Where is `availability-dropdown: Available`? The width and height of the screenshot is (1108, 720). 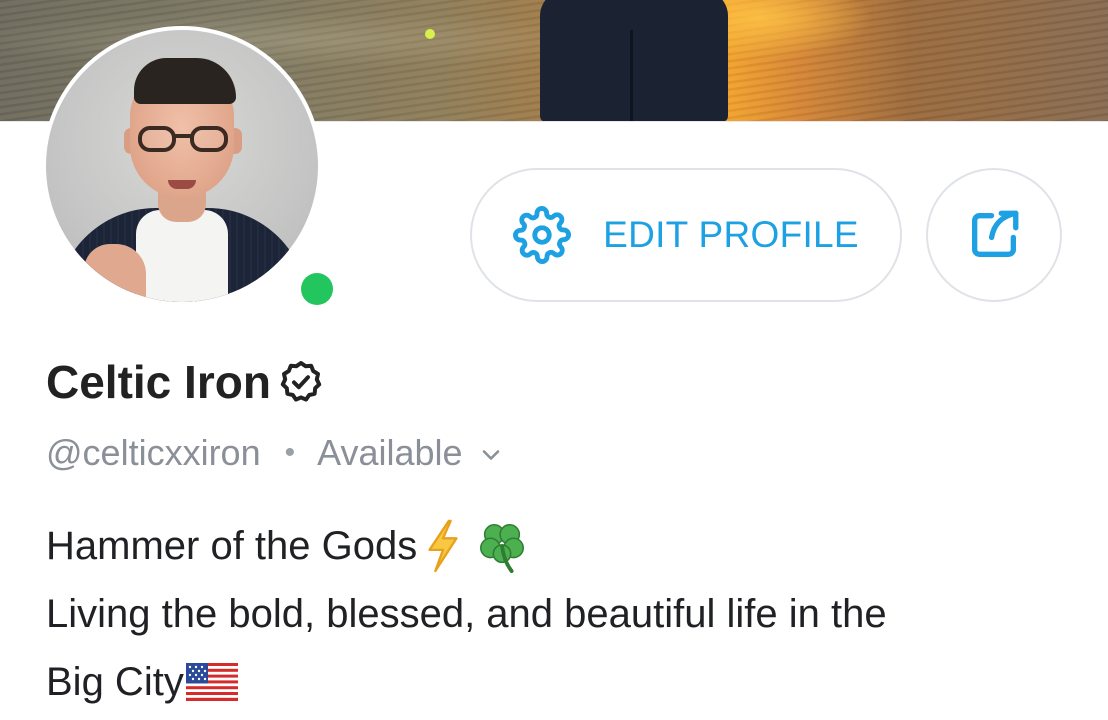 availability-dropdown: Available is located at coordinates (410, 453).